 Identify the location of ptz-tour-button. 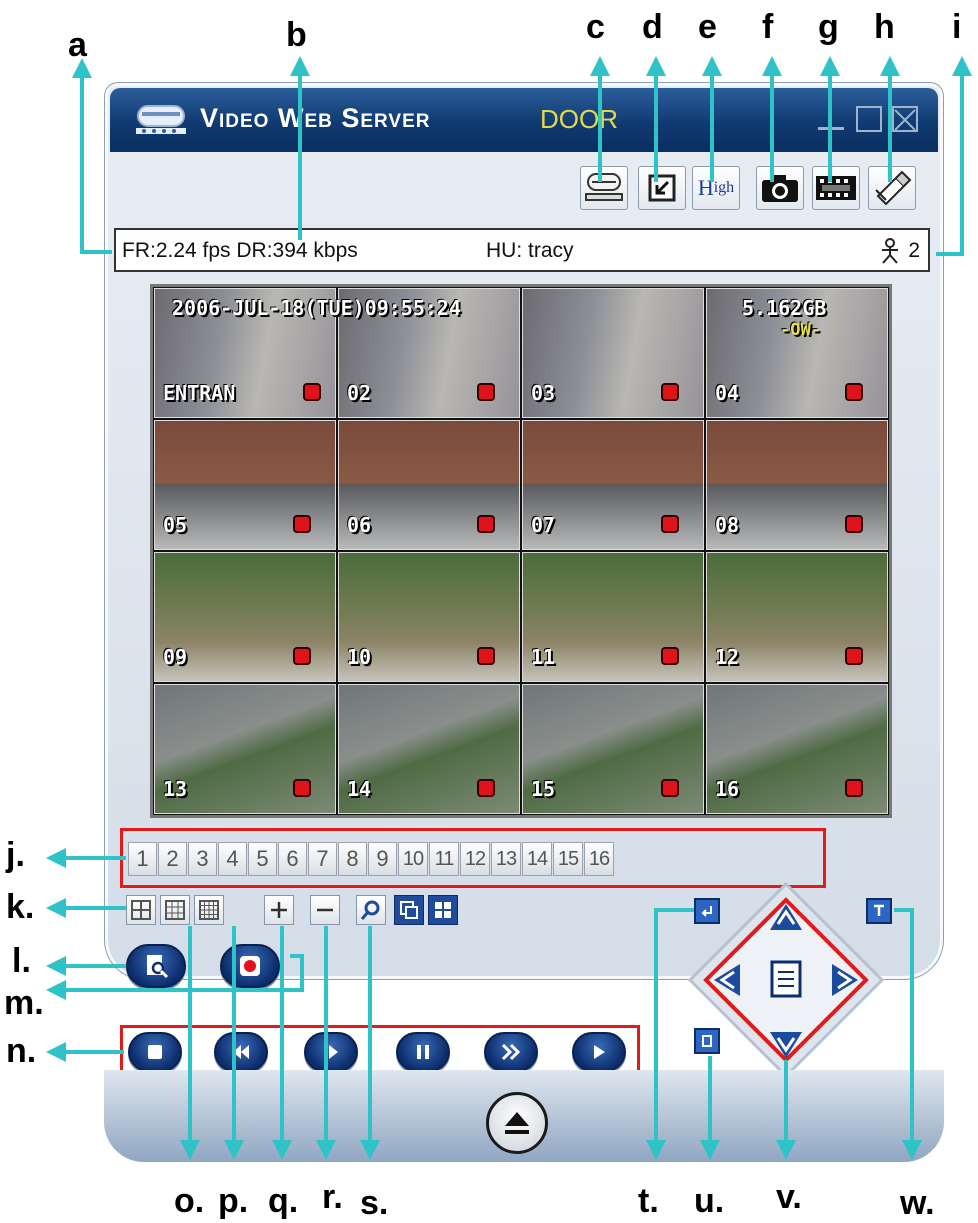
(879, 911).